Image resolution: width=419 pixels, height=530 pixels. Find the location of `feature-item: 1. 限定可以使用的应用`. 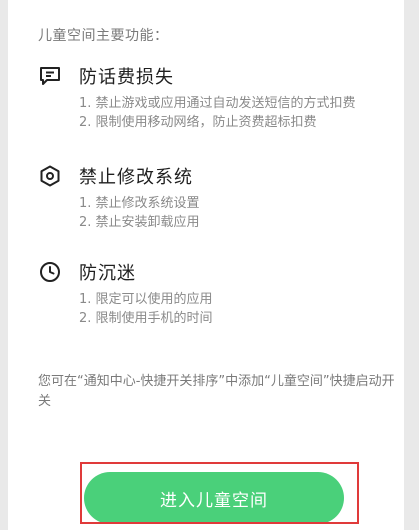

feature-item: 1. 限定可以使用的应用 is located at coordinates (146, 299).